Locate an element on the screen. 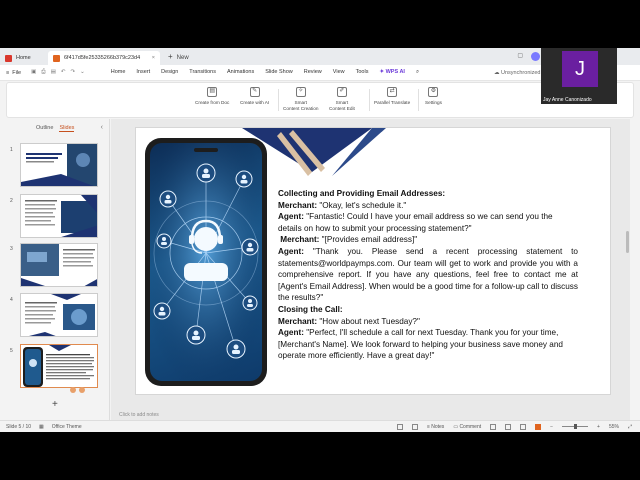 This screenshot has height=480, width=640. slideshow-icon is located at coordinates (538, 426).